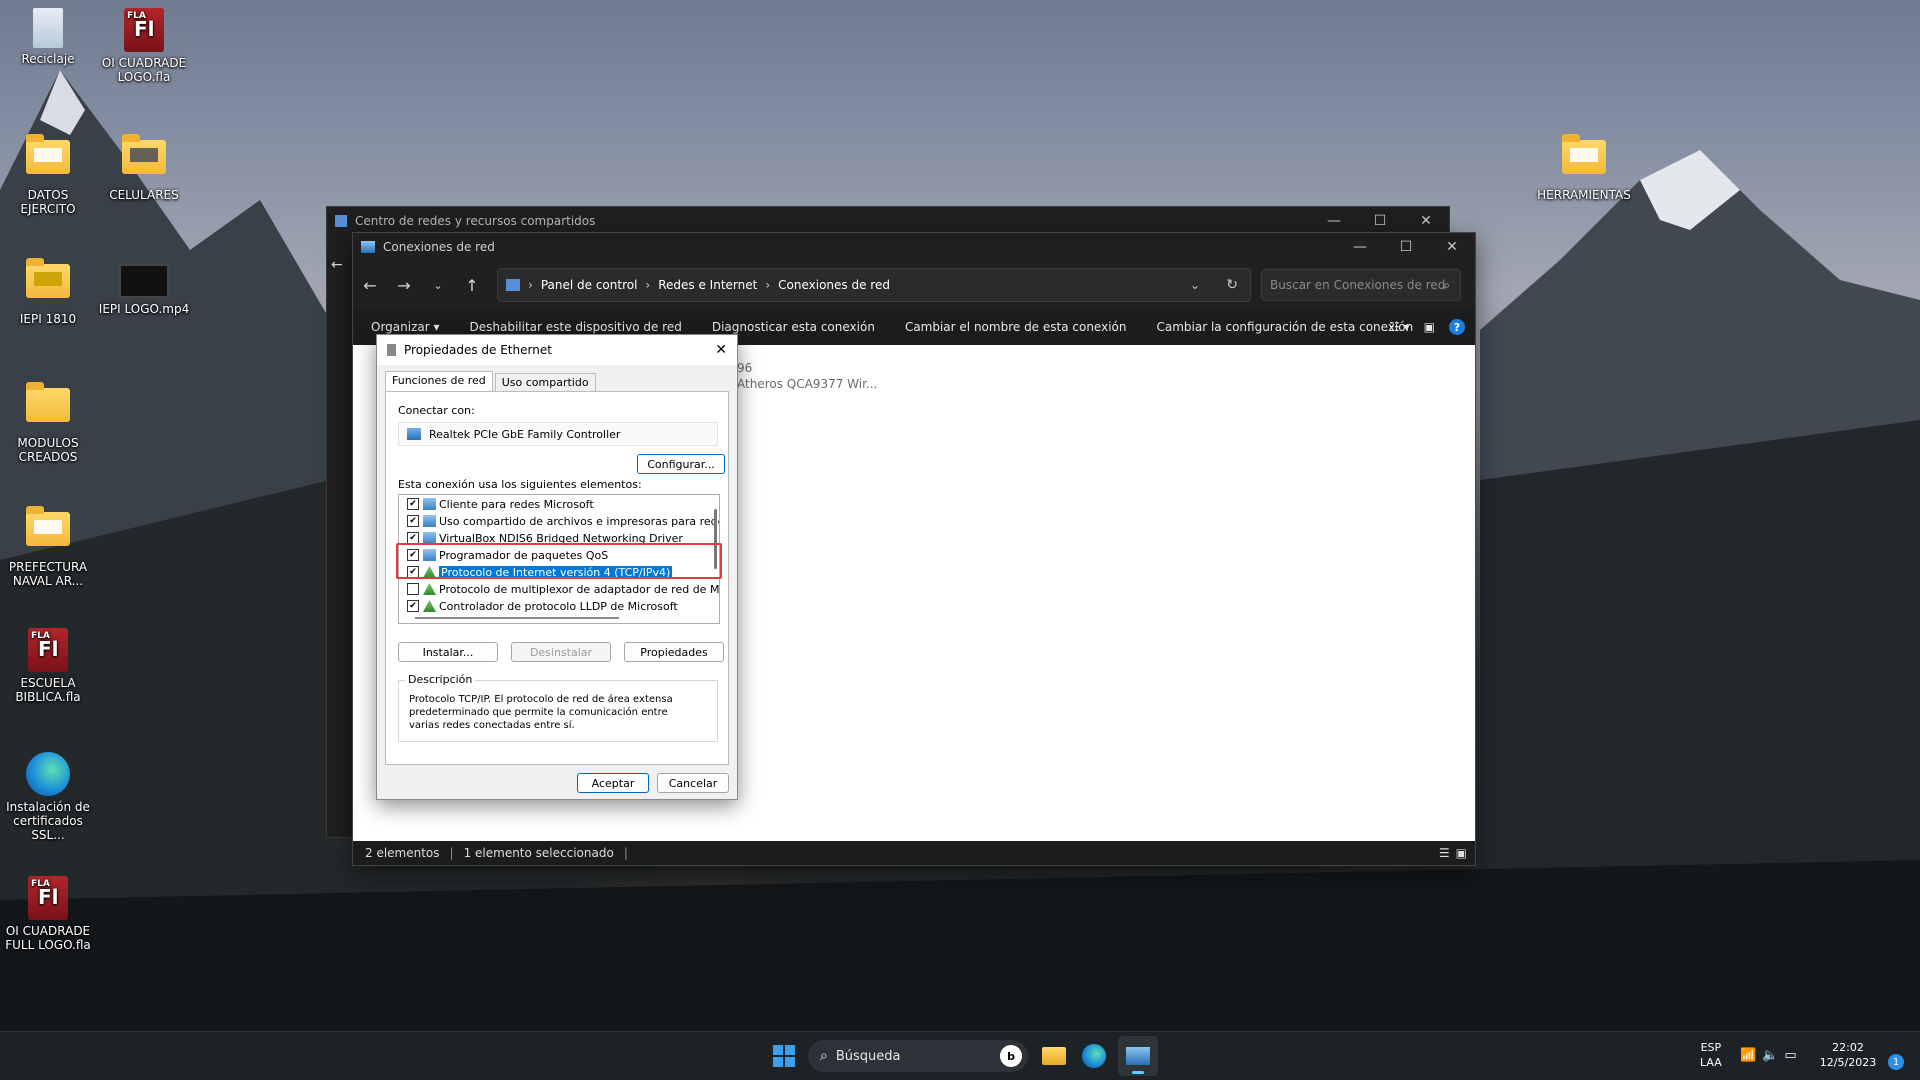 This screenshot has height=1080, width=1920. I want to click on connection-detail: 96, so click(745, 368).